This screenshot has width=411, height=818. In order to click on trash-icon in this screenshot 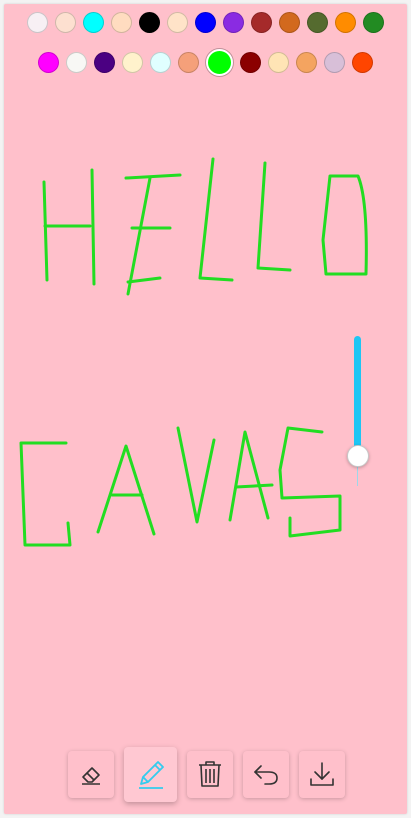, I will do `click(210, 774)`.